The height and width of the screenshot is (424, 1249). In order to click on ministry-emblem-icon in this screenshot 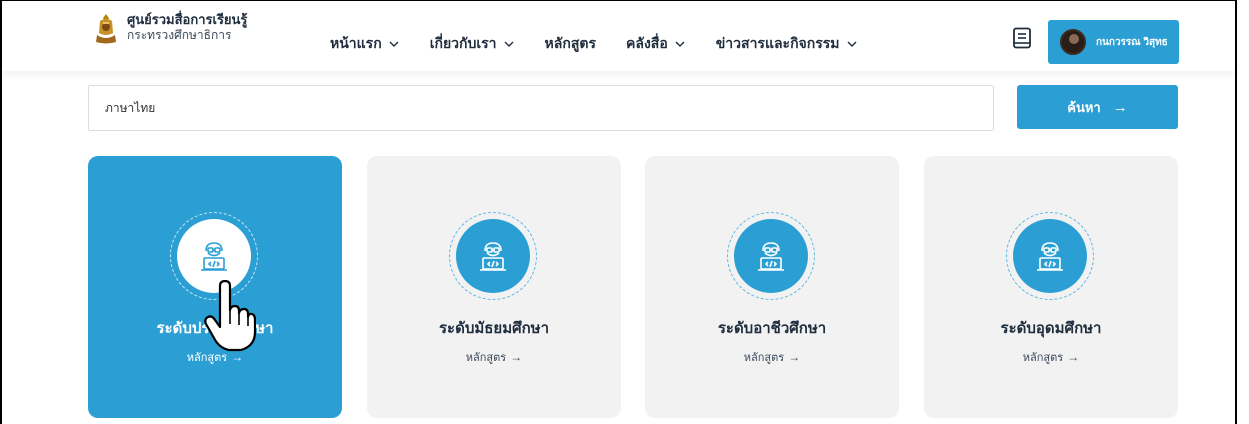, I will do `click(106, 29)`.